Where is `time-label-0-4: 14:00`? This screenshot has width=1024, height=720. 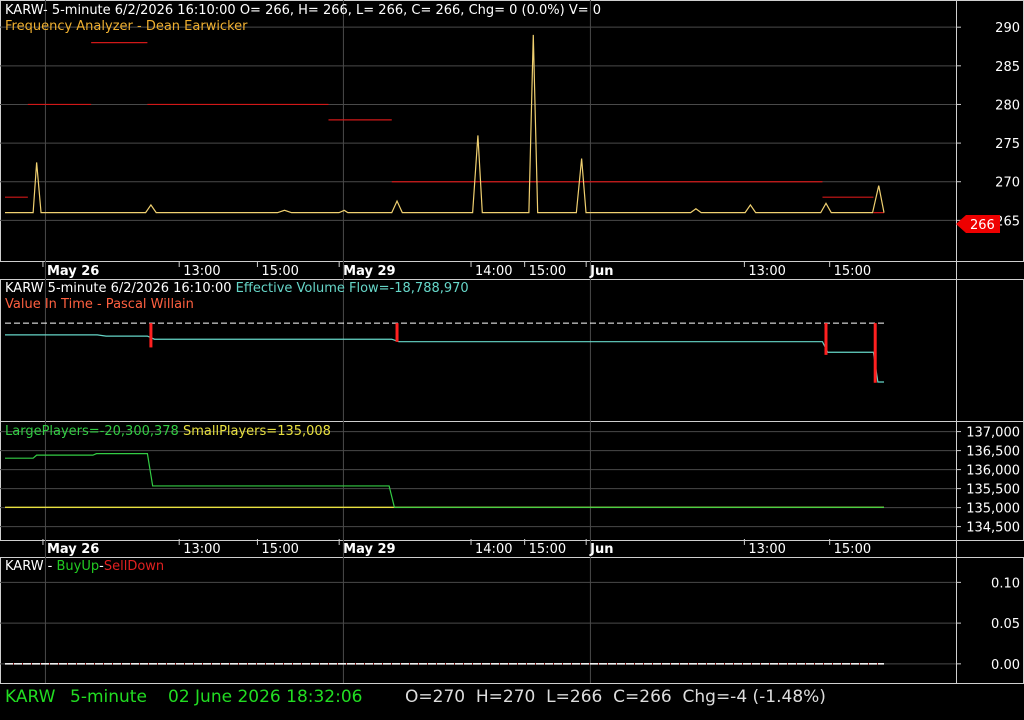
time-label-0-4: 14:00 is located at coordinates (493, 271).